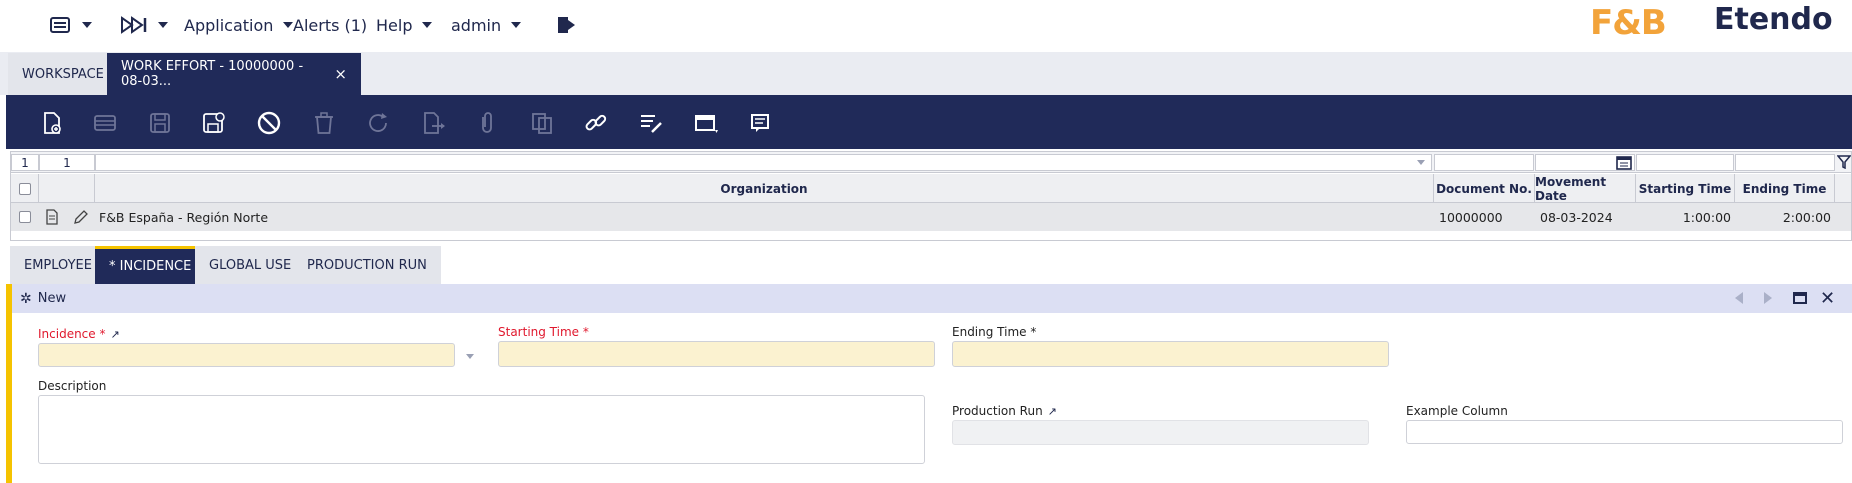 The height and width of the screenshot is (483, 1852). I want to click on new-row-icon, so click(105, 123).